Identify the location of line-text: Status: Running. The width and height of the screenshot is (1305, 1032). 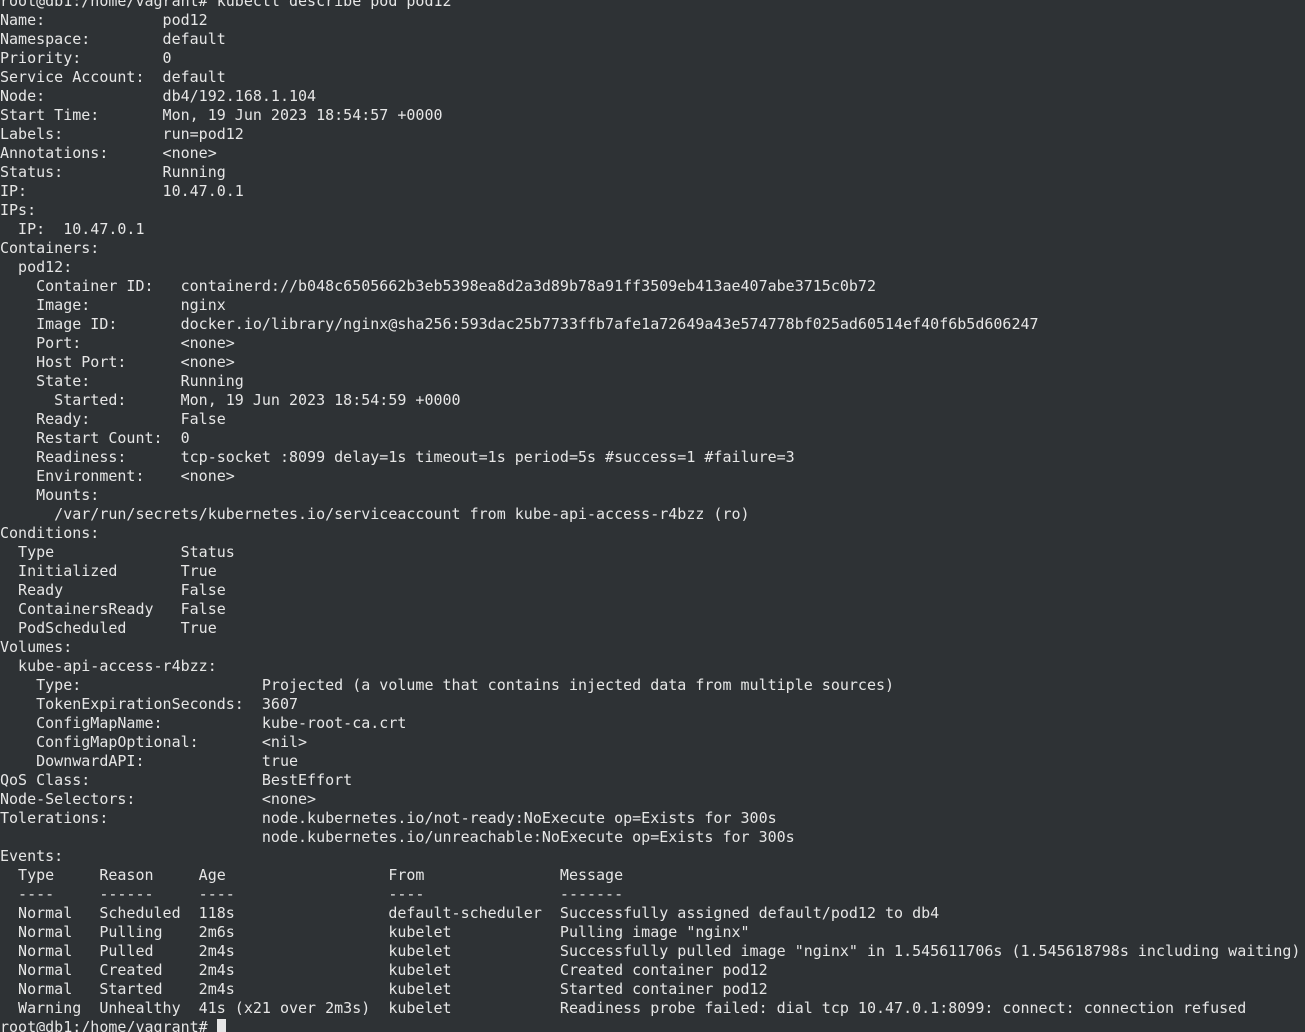
(113, 172).